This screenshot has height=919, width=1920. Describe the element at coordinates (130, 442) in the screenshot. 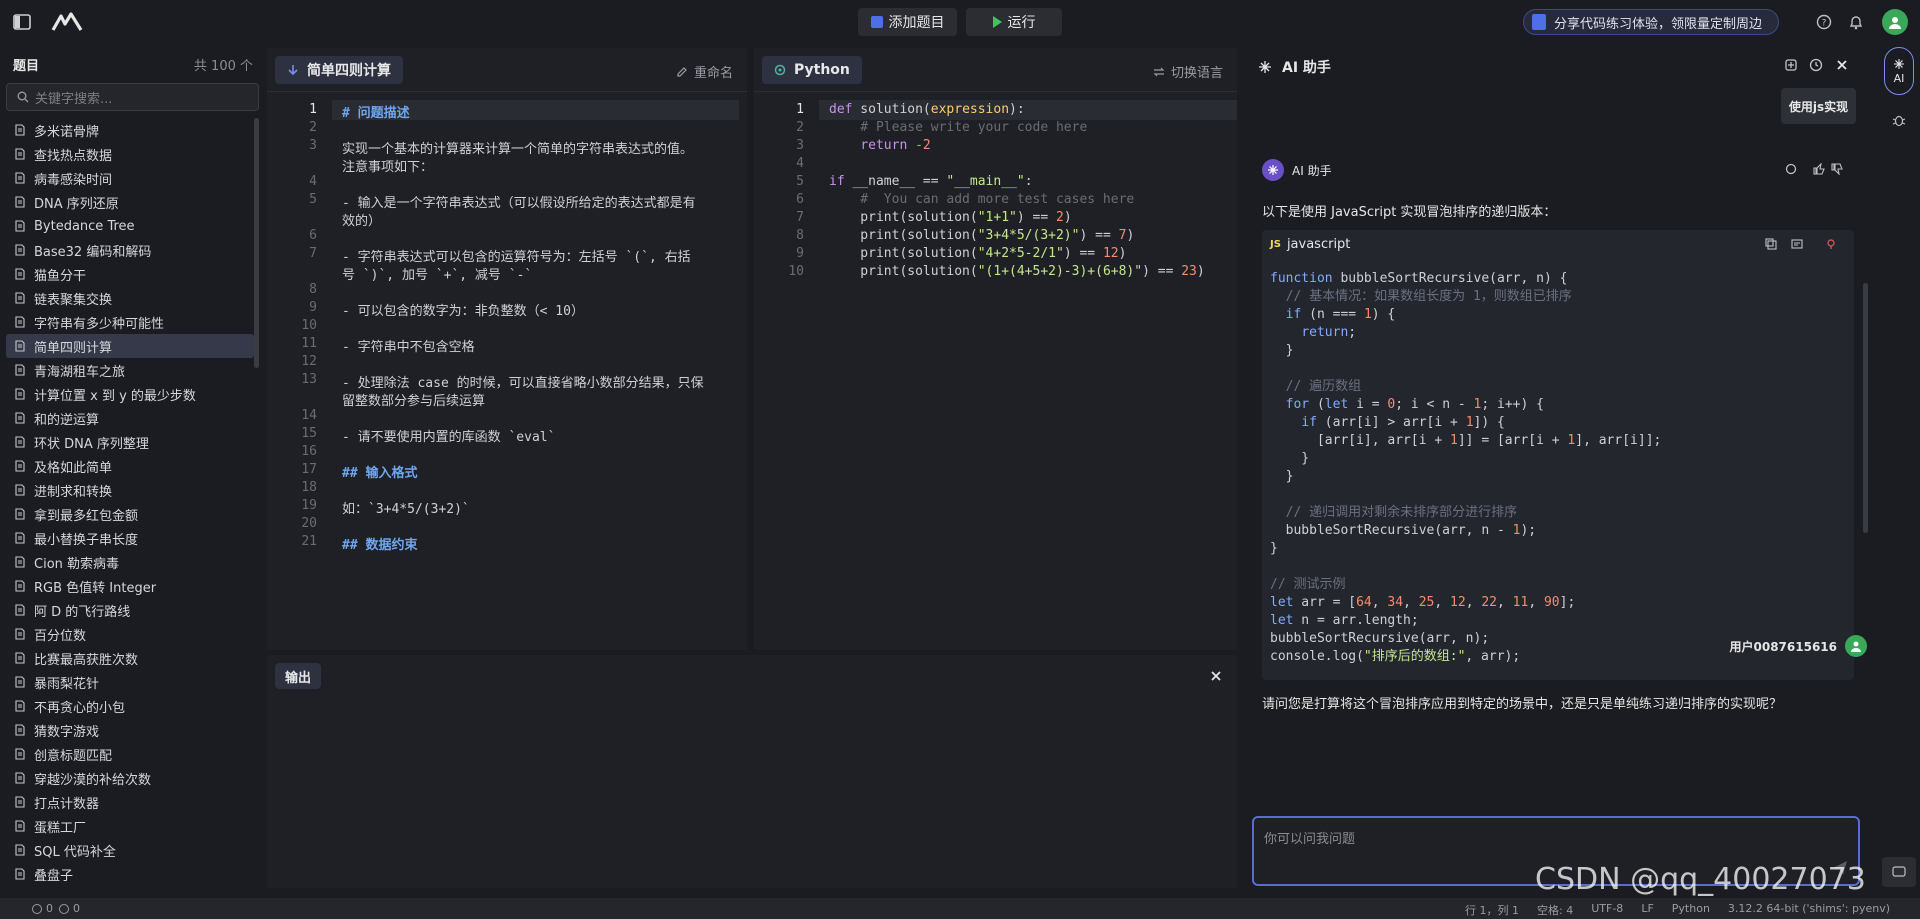

I see `list-item: 环状 DNA 序列整理` at that location.